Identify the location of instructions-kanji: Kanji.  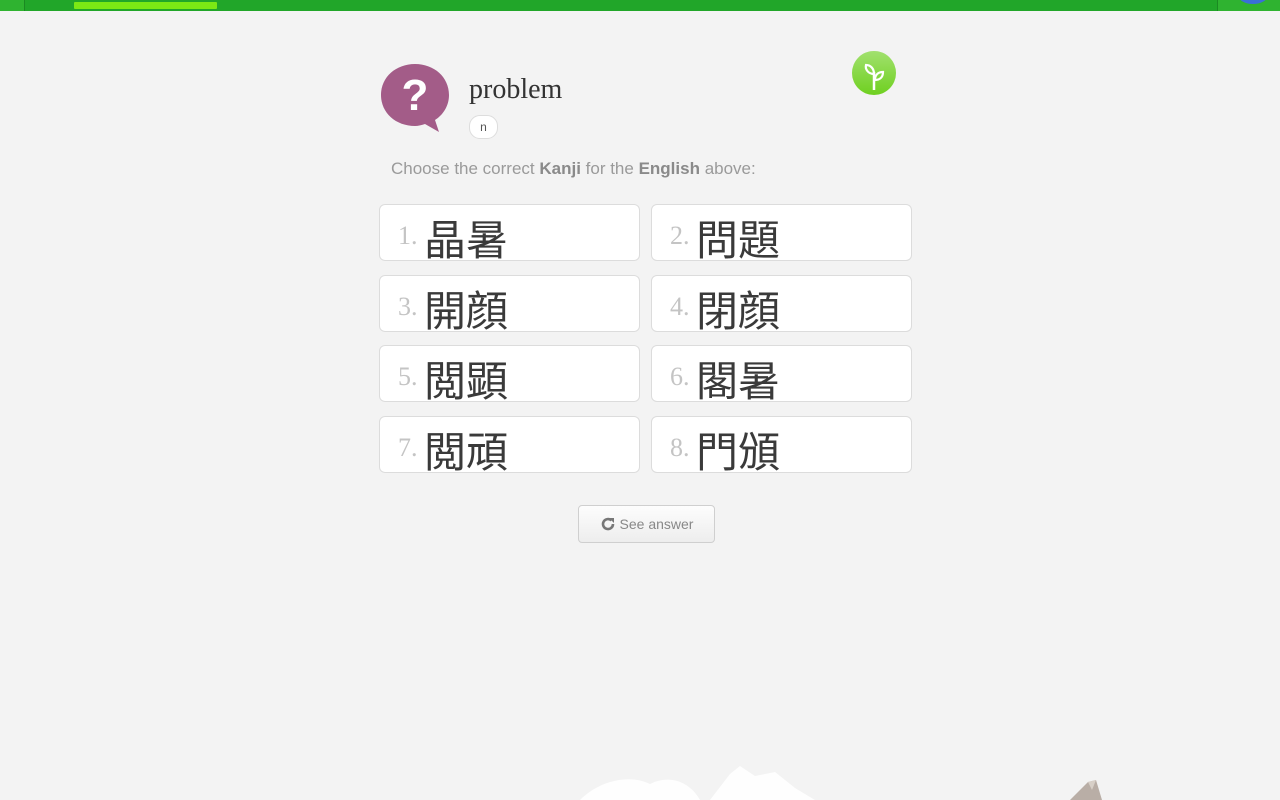
(560, 168).